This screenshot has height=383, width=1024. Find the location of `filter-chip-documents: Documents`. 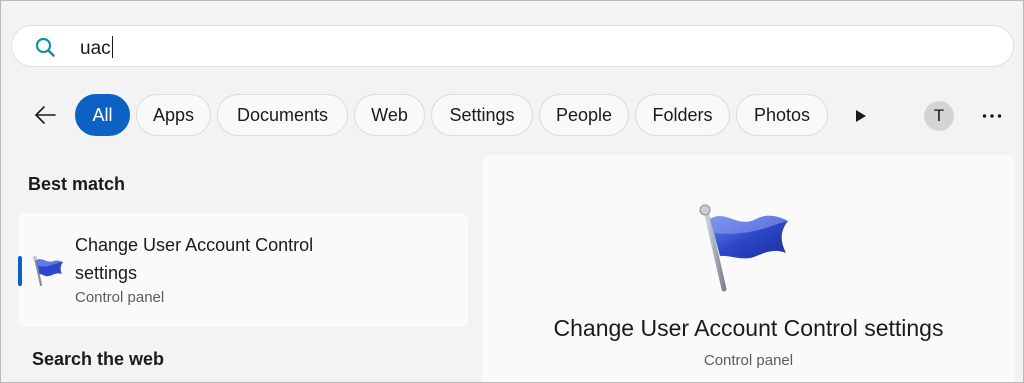

filter-chip-documents: Documents is located at coordinates (282, 115).